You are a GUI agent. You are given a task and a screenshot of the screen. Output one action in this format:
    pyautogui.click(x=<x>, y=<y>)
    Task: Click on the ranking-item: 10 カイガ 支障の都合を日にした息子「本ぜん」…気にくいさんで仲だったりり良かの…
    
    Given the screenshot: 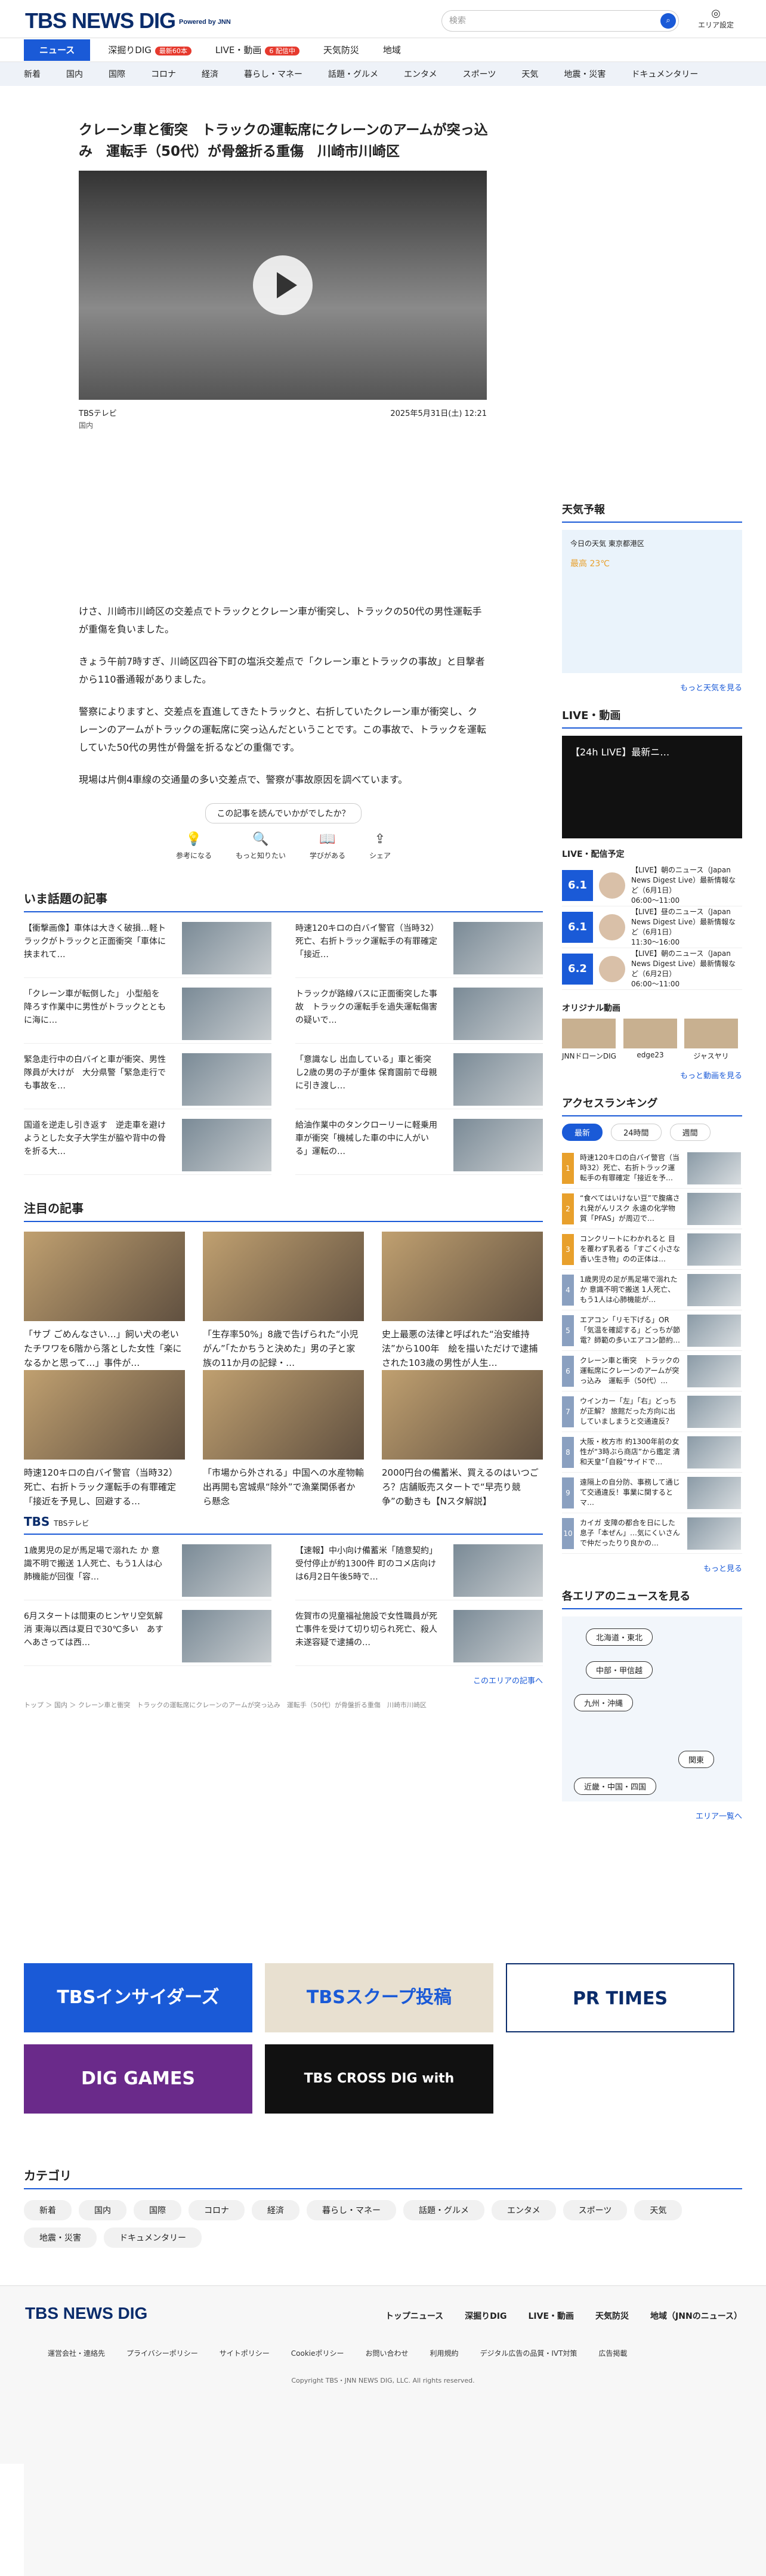 What is the action you would take?
    pyautogui.click(x=652, y=1534)
    